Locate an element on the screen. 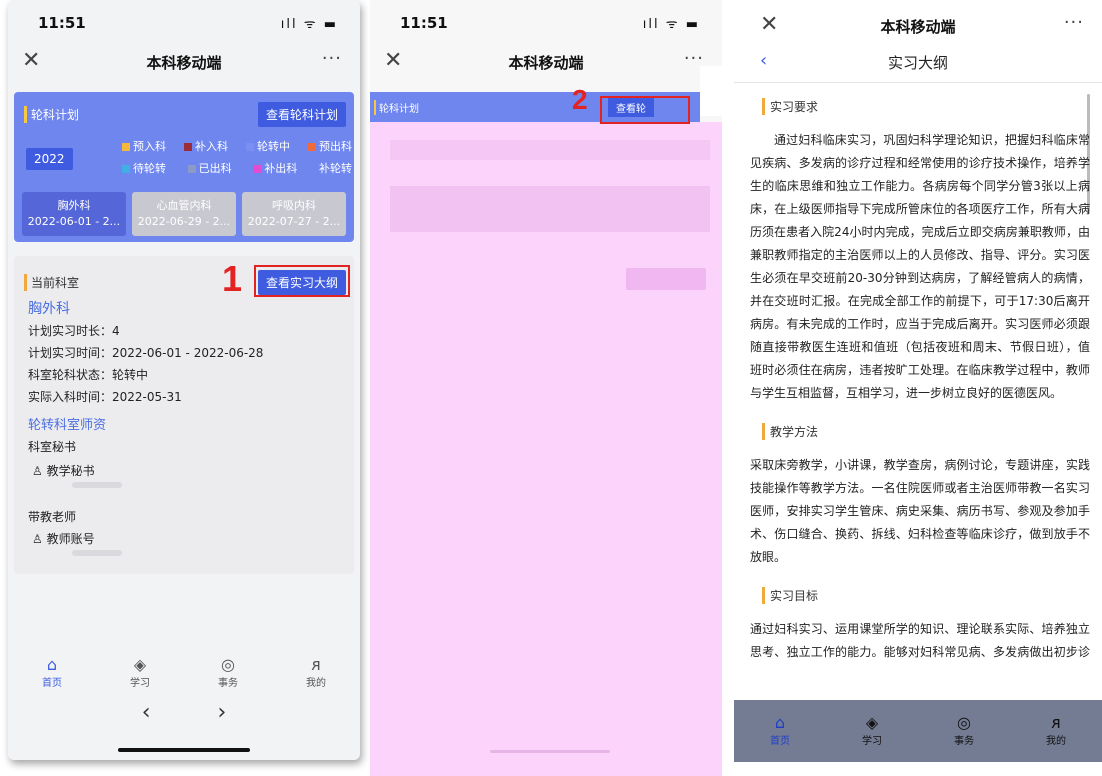  status-legend: 预入科 补入科 轮转中 预出科 待轮转 已出科 补出科 补轮转 is located at coordinates (237, 160).